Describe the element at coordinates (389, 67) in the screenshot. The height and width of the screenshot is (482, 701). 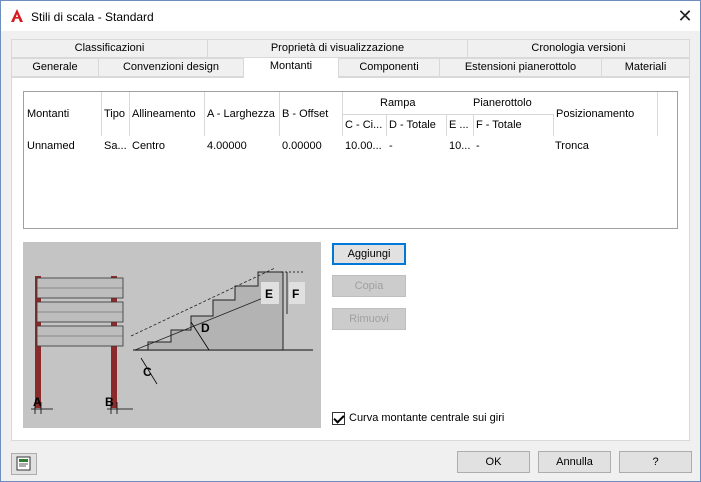
I see `tab-componenti: Componenti` at that location.